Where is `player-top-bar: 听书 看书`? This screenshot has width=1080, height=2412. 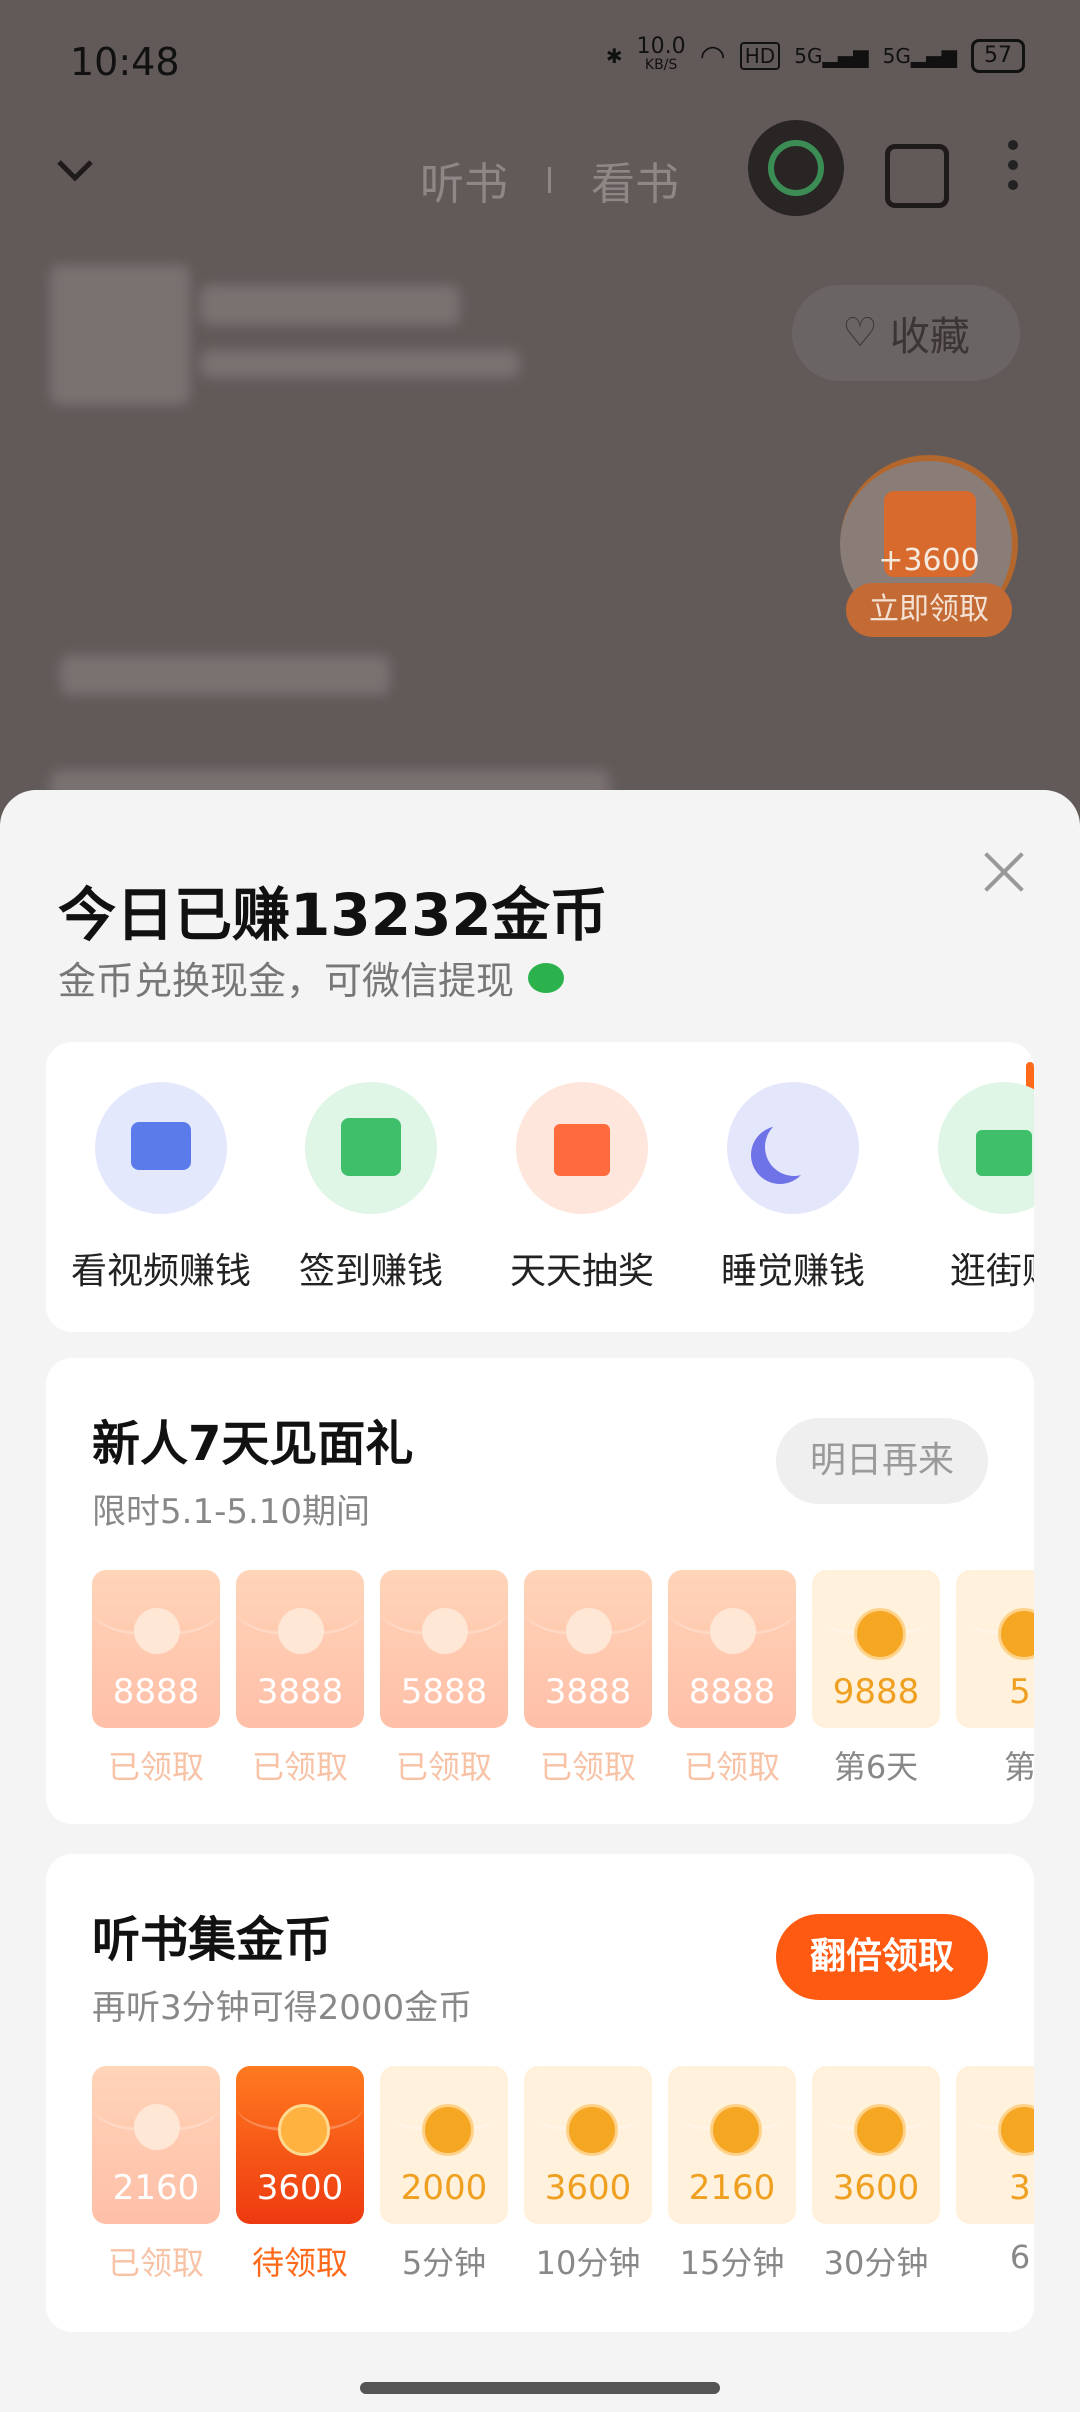 player-top-bar: 听书 看书 is located at coordinates (540, 170).